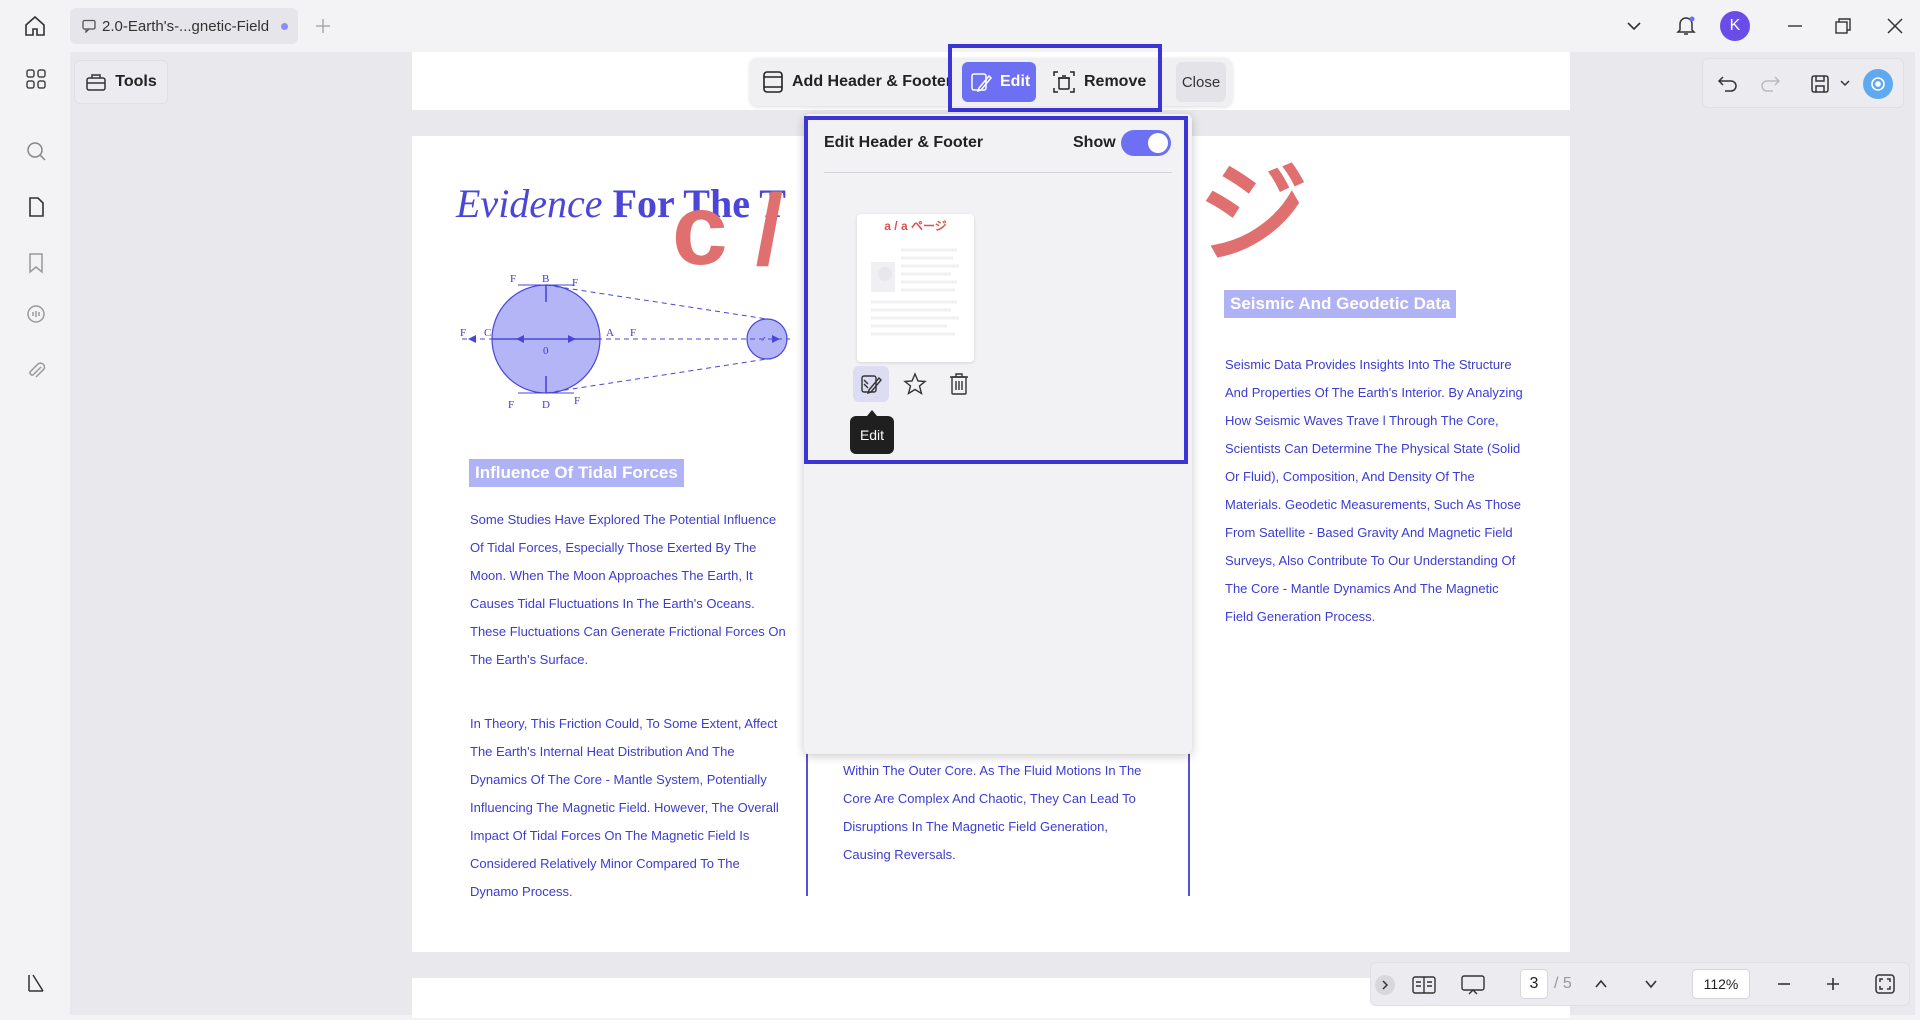 The height and width of the screenshot is (1020, 1920). I want to click on panel-highlight-frame, so click(996, 290).